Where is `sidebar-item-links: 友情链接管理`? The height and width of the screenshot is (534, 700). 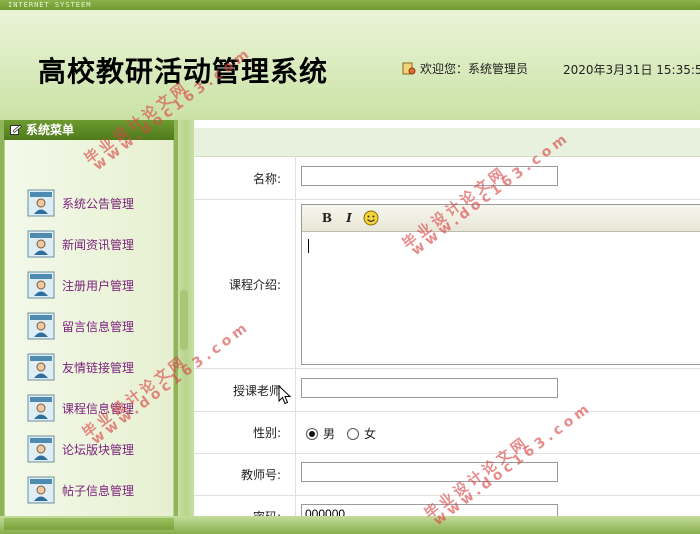
sidebar-item-links: 友情链接管理 is located at coordinates (97, 367).